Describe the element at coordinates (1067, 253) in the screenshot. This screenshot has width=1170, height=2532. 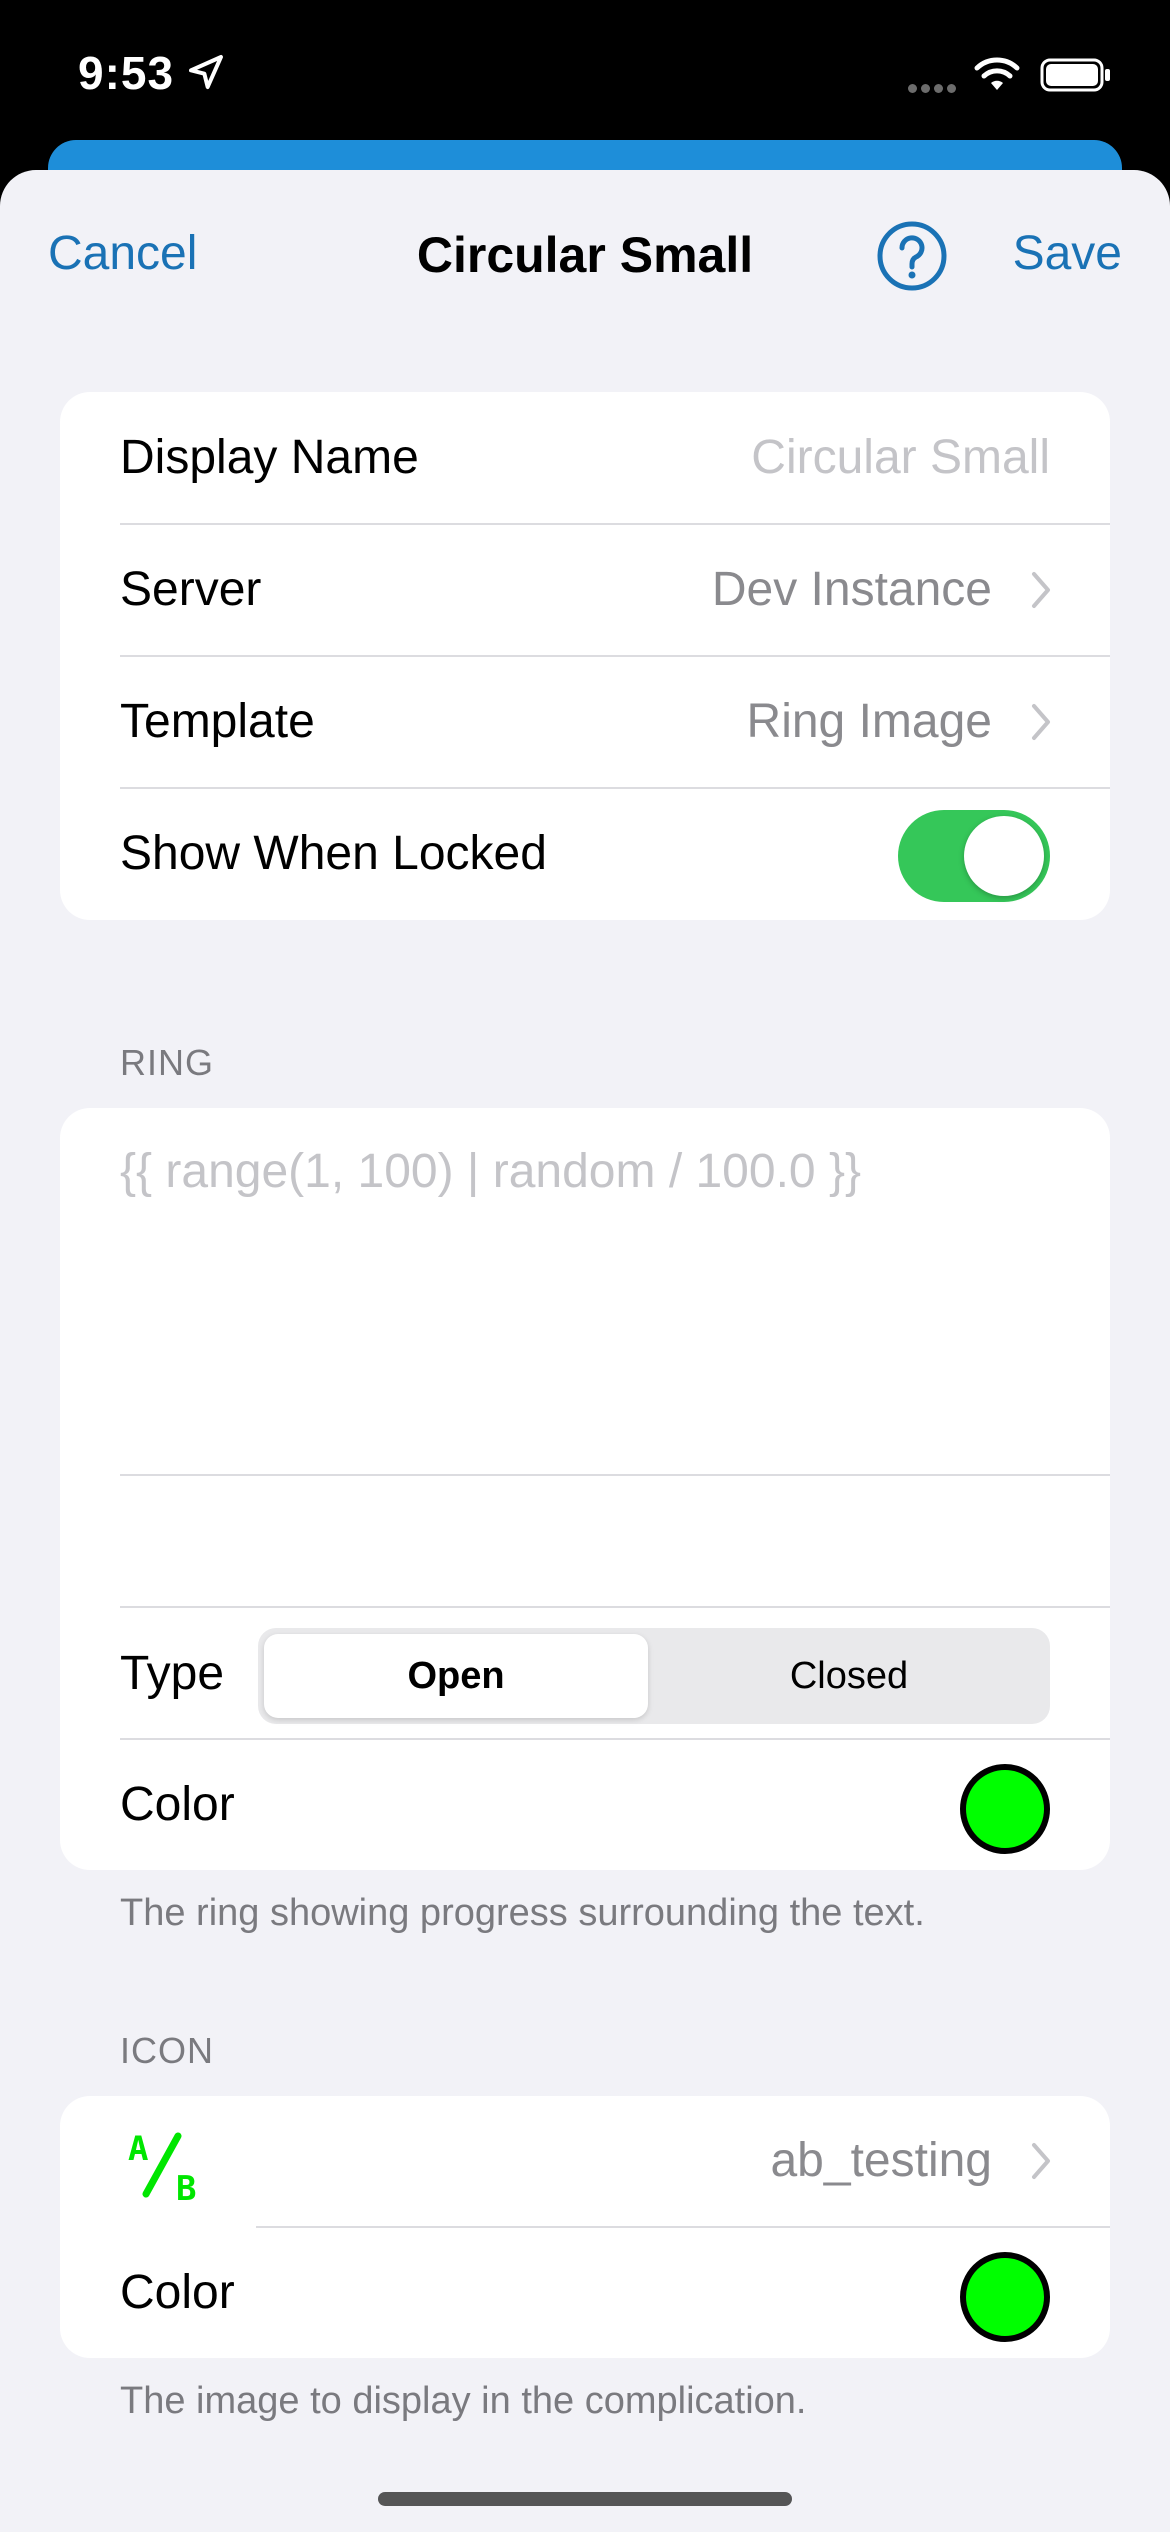
I see `save-button: Save` at that location.